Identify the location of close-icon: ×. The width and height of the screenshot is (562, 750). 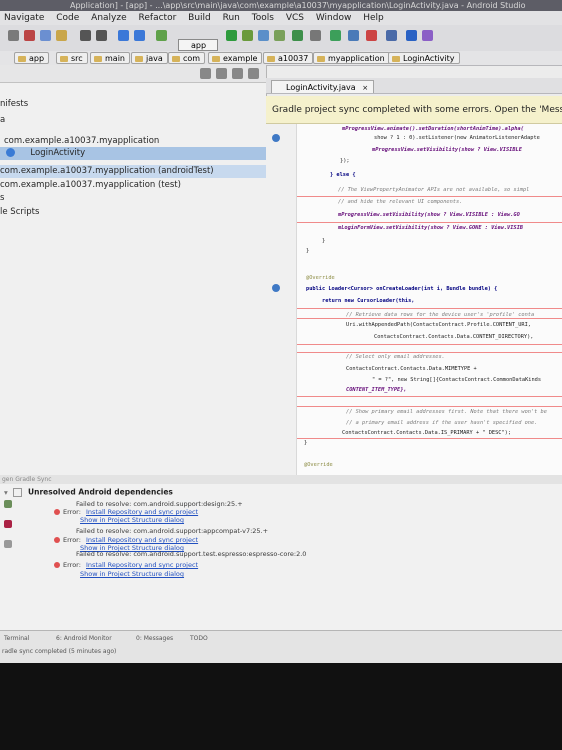
(365, 88).